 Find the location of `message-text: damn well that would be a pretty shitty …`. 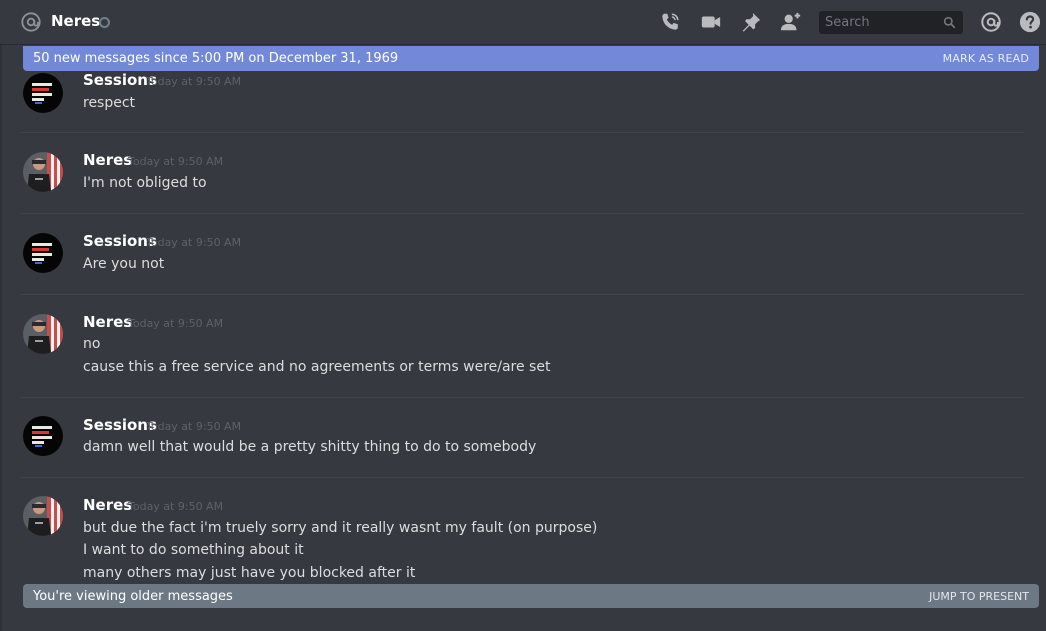

message-text: damn well that would be a pretty shitty … is located at coordinates (310, 447).